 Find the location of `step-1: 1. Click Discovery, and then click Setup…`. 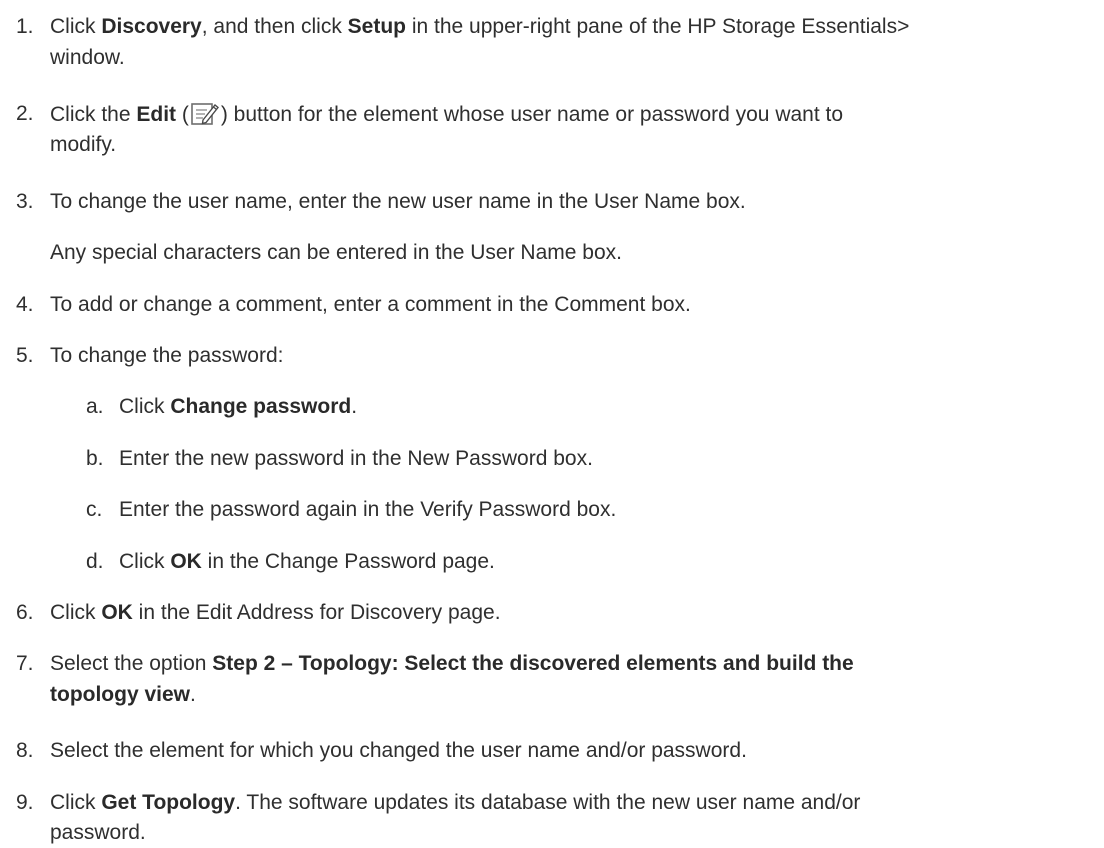

step-1: 1. Click Discovery, and then click Setup… is located at coordinates (552, 27).